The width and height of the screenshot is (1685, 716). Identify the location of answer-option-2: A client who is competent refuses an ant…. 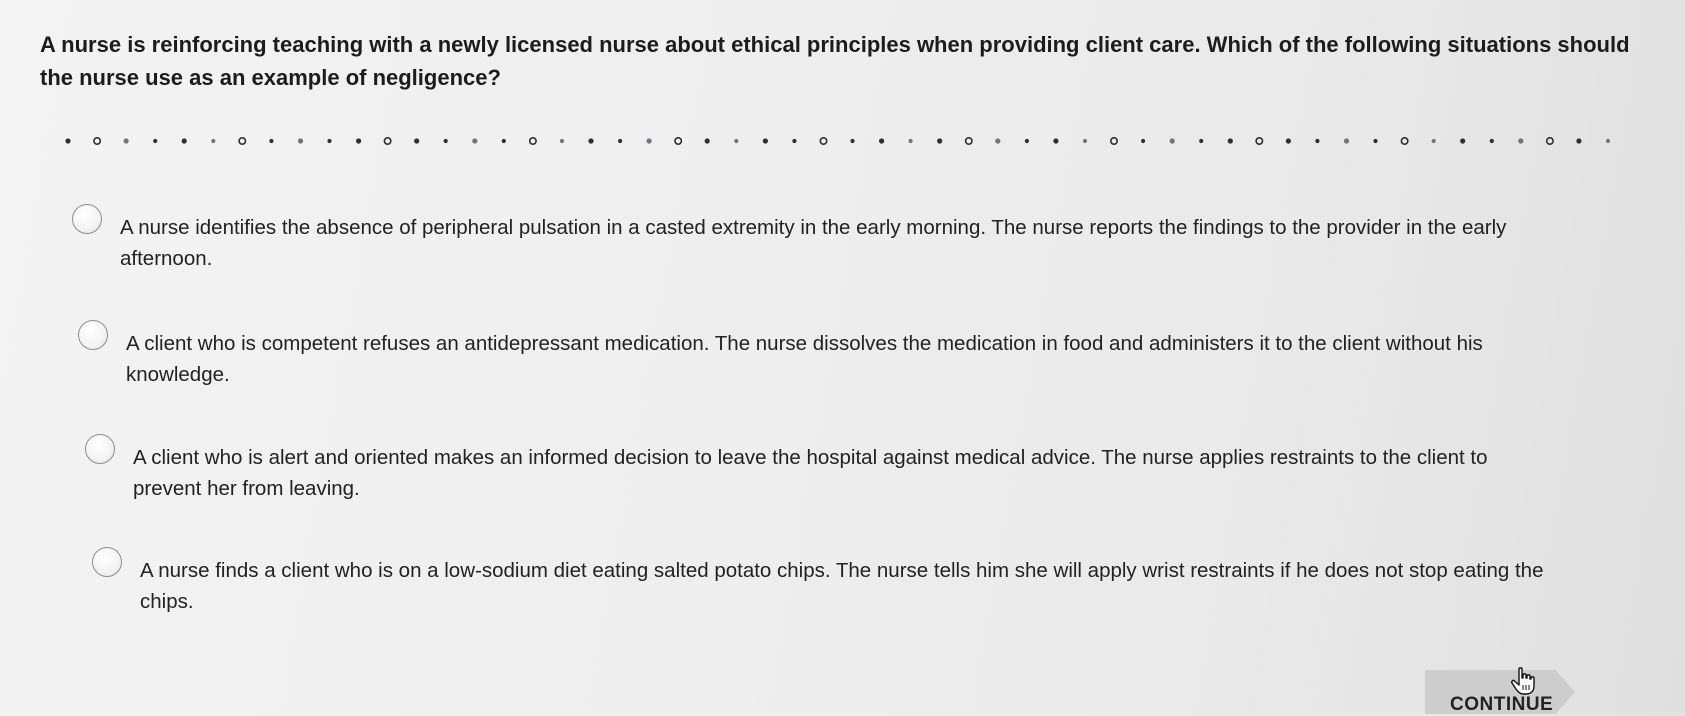
(803, 355).